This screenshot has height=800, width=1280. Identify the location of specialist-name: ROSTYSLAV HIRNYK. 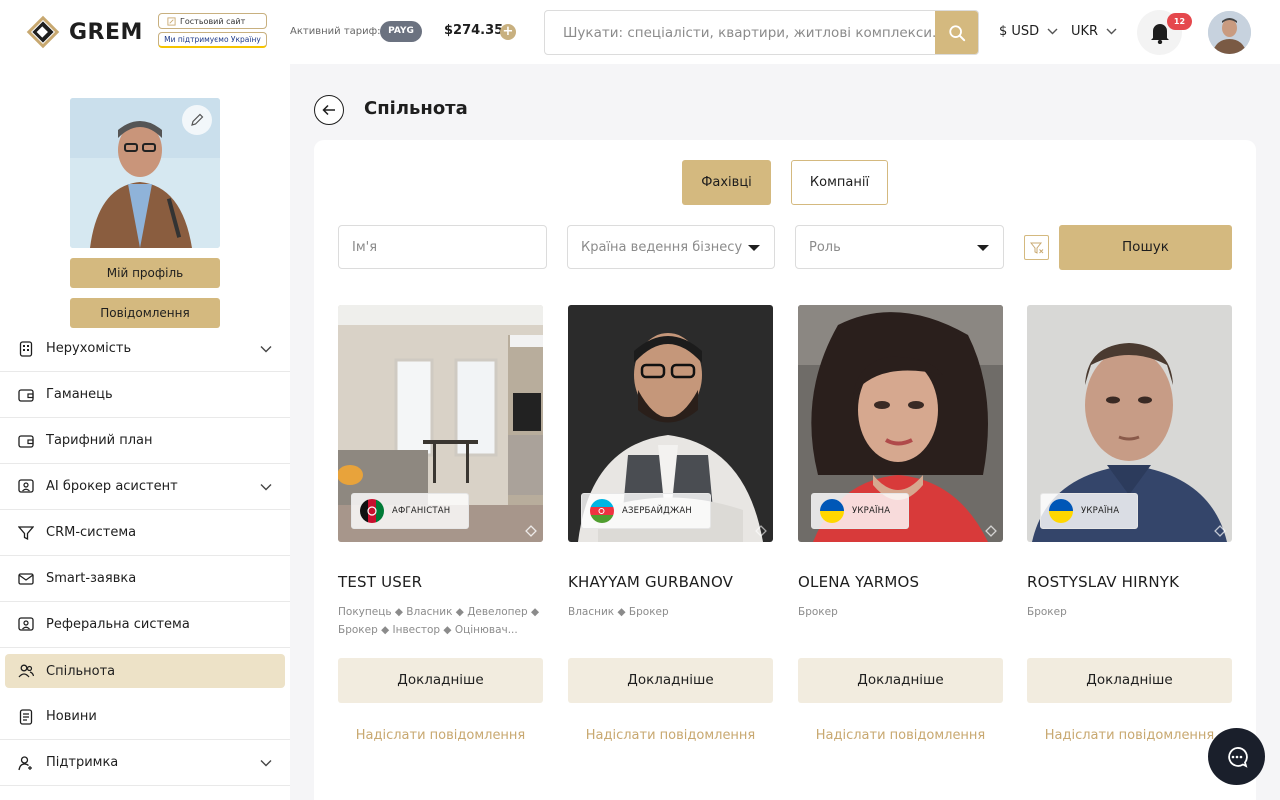
(1103, 582).